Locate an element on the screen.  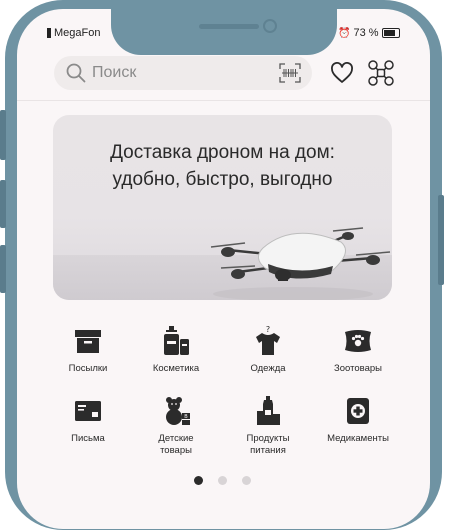
box-icon is located at coordinates (88, 341).